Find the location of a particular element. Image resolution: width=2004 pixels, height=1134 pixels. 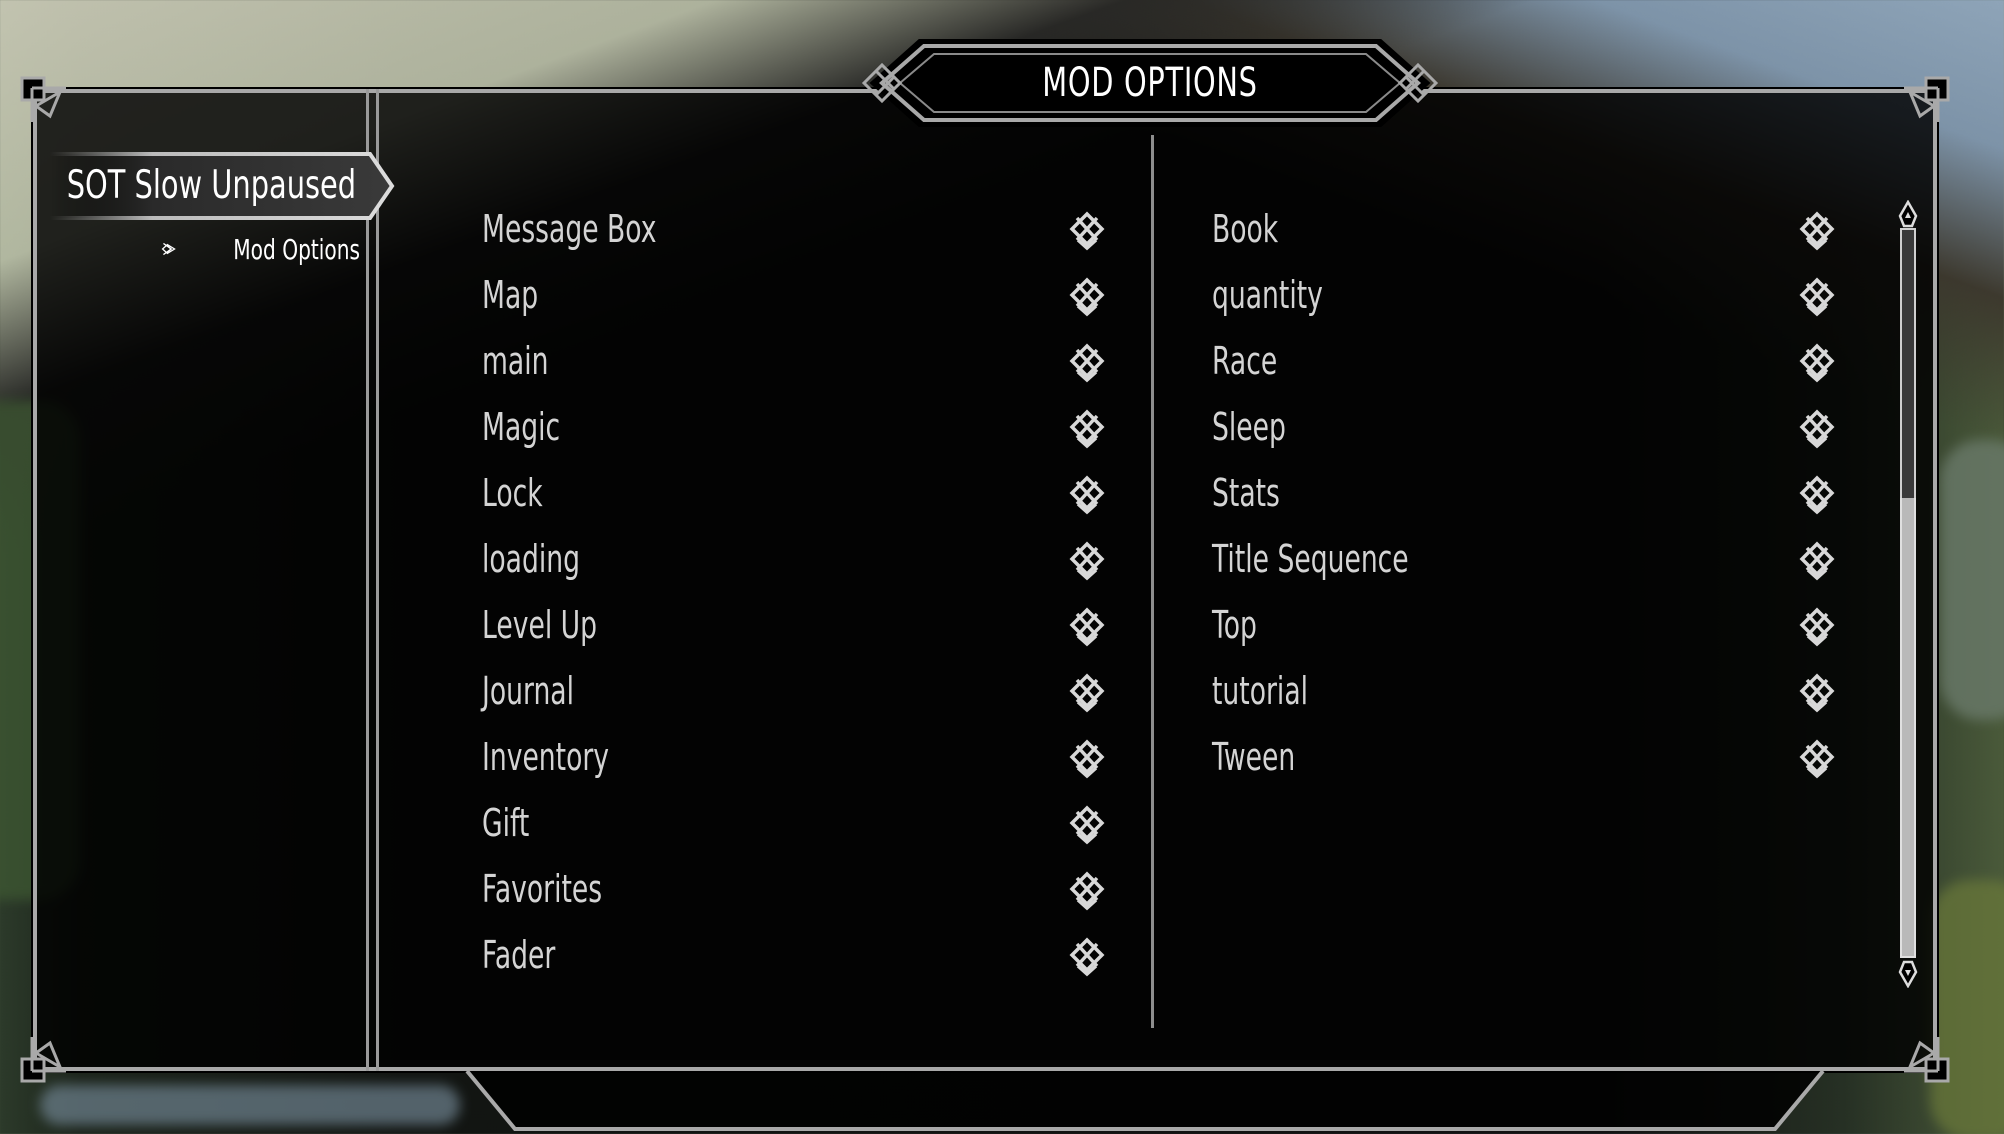

scroll-thumb is located at coordinates (1908, 363).